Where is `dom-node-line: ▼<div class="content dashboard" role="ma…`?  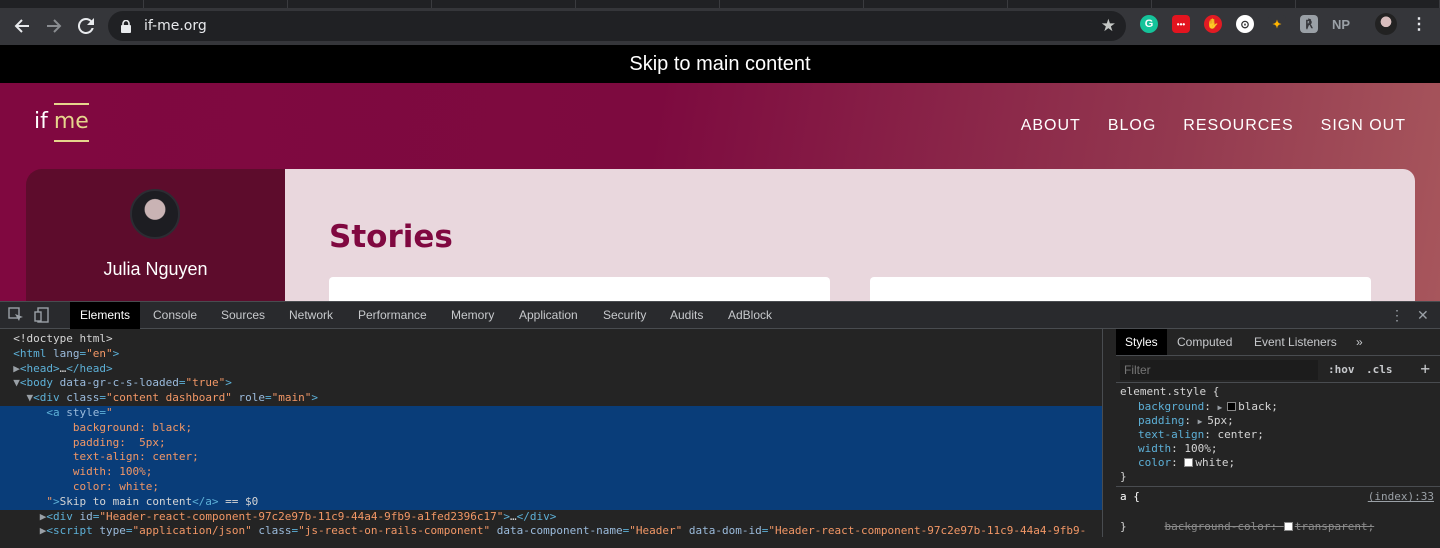 dom-node-line: ▼<div class="content dashboard" role="ma… is located at coordinates (551, 398).